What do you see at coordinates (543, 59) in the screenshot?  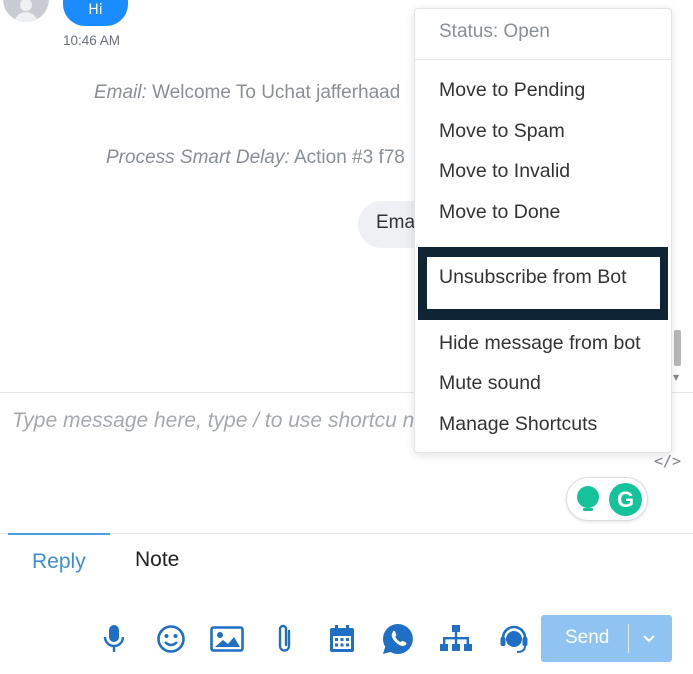 I see `menu-divider` at bounding box center [543, 59].